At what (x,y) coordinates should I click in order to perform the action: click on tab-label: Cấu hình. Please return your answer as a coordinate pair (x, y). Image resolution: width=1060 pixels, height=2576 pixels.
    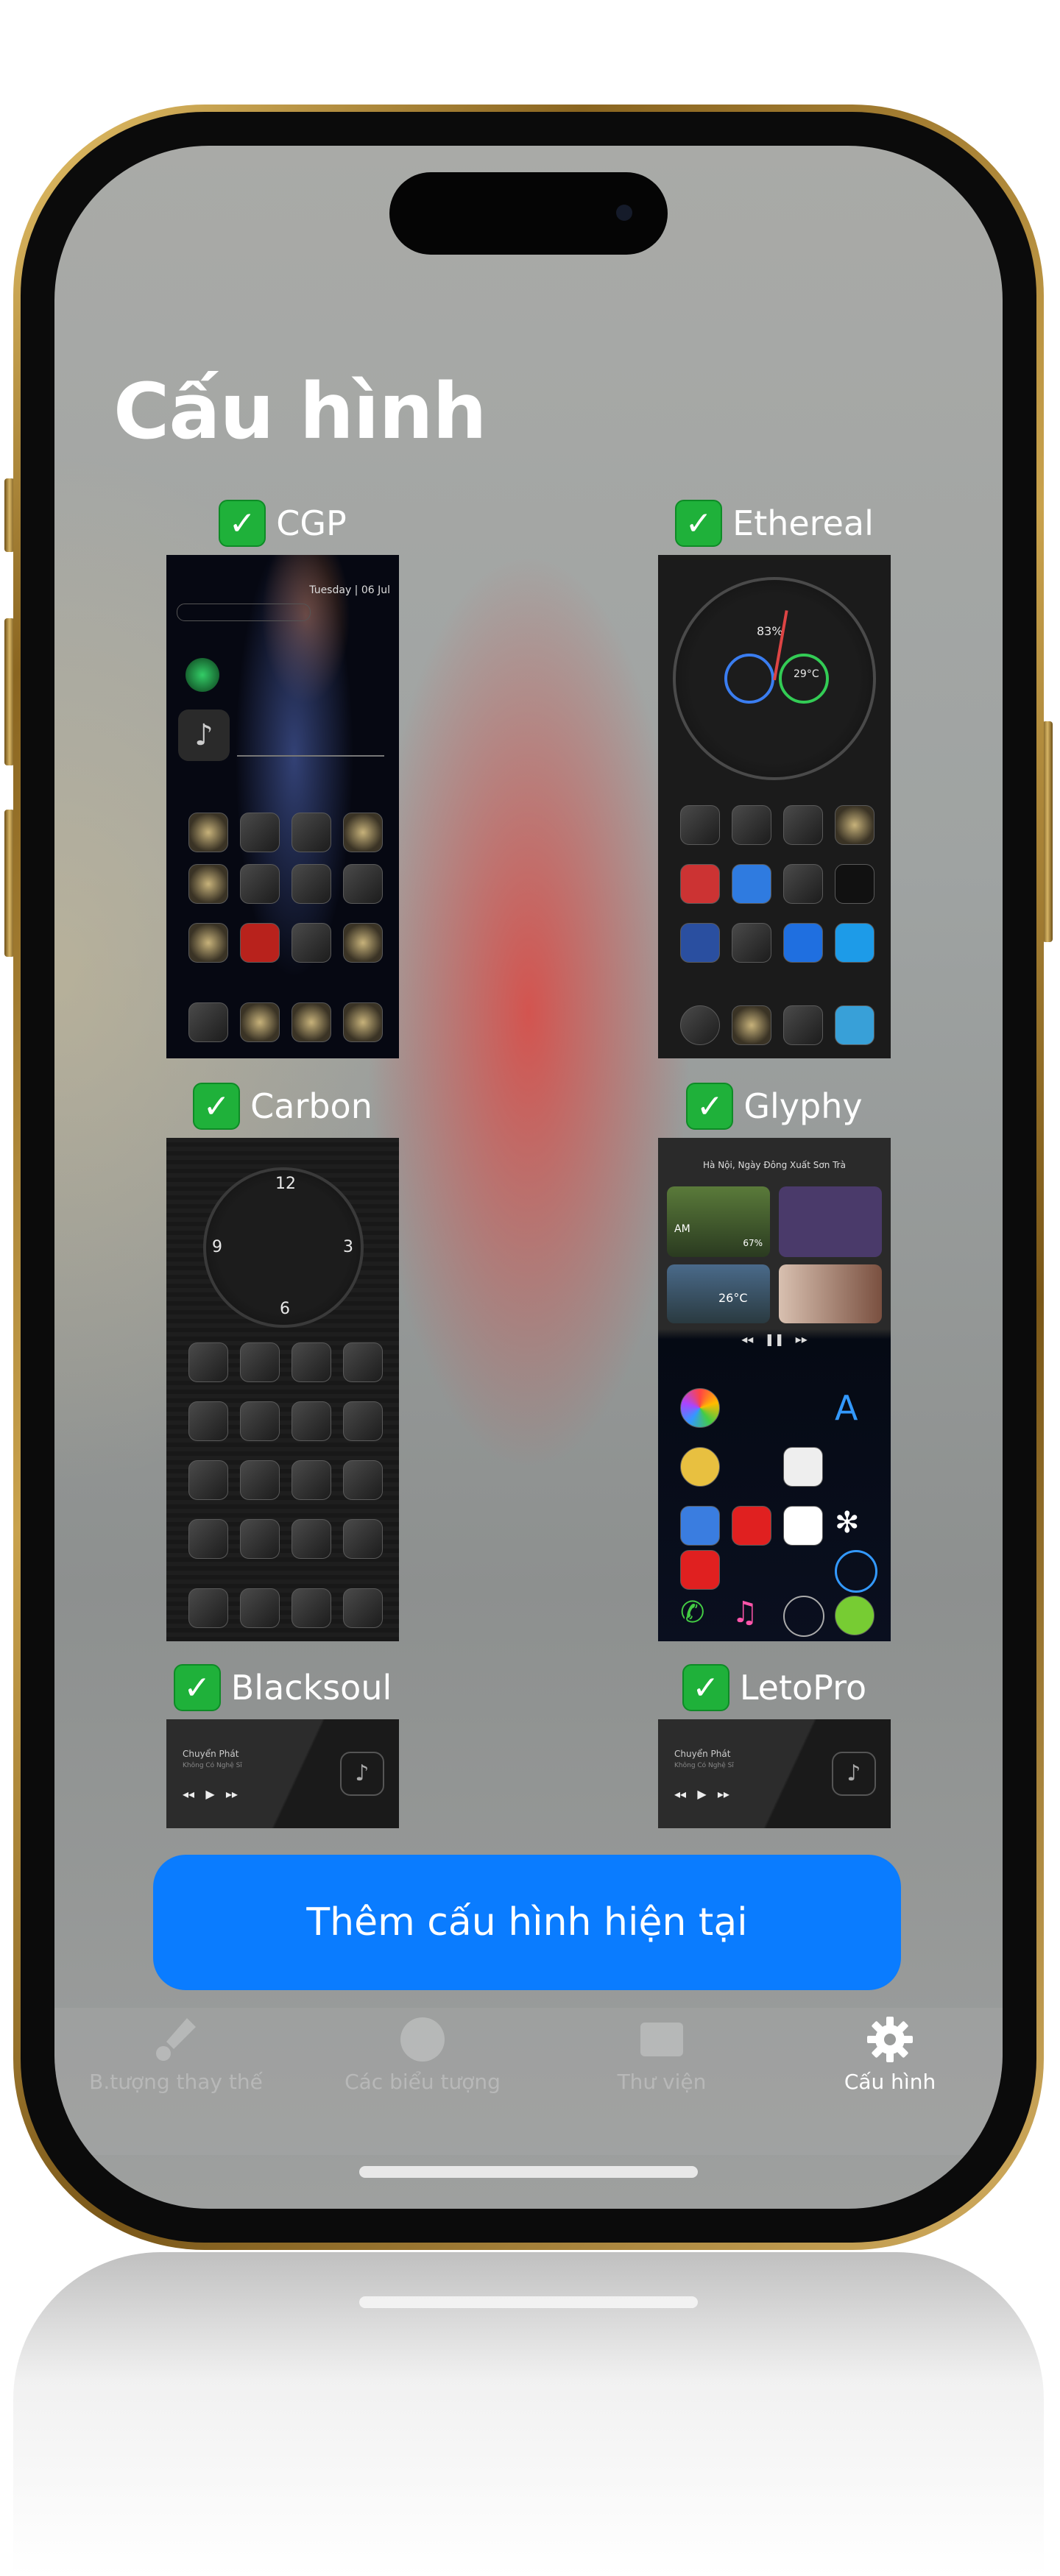
    Looking at the image, I should click on (890, 2082).